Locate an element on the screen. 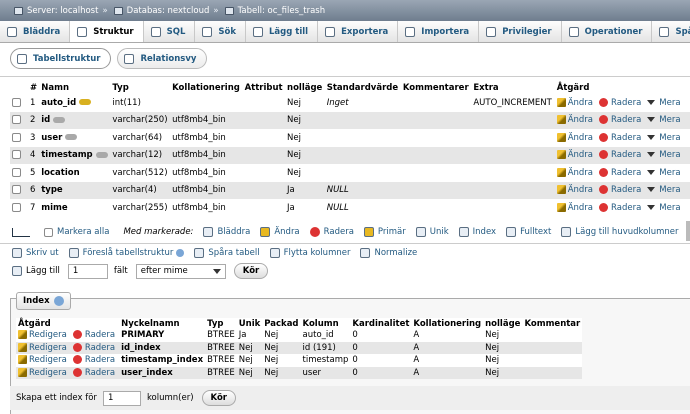 This screenshot has height=414, width=690. tab-structure: Struktur is located at coordinates (107, 31).